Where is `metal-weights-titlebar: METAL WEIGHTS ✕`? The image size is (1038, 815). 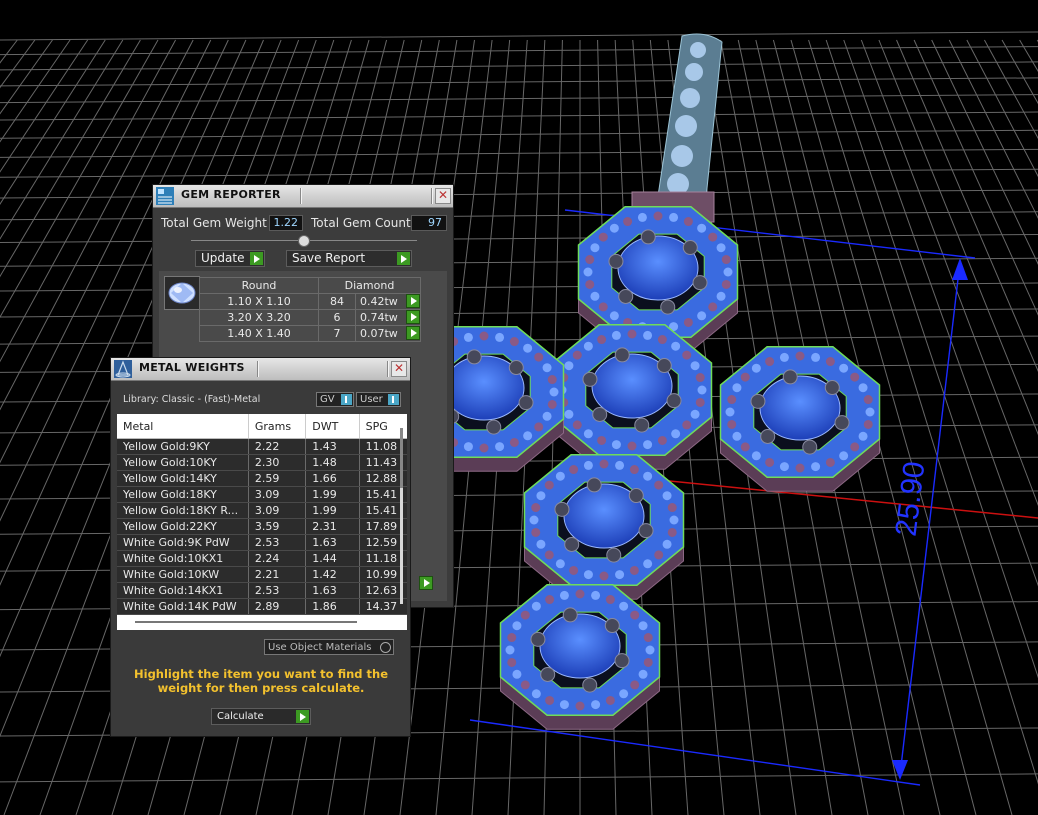 metal-weights-titlebar: METAL WEIGHTS ✕ is located at coordinates (260, 369).